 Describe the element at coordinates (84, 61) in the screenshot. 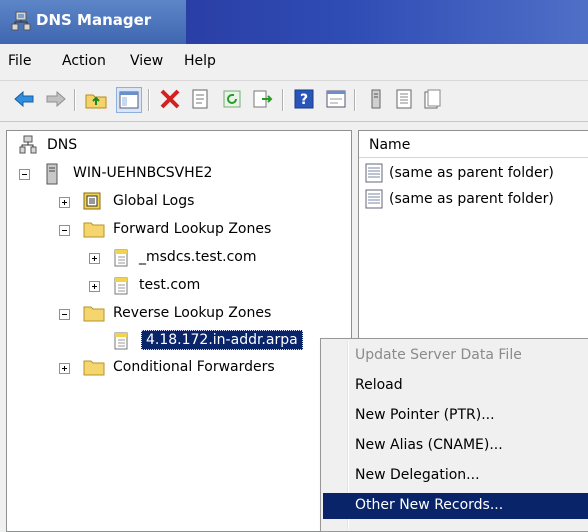

I see `menu-action: Action` at that location.